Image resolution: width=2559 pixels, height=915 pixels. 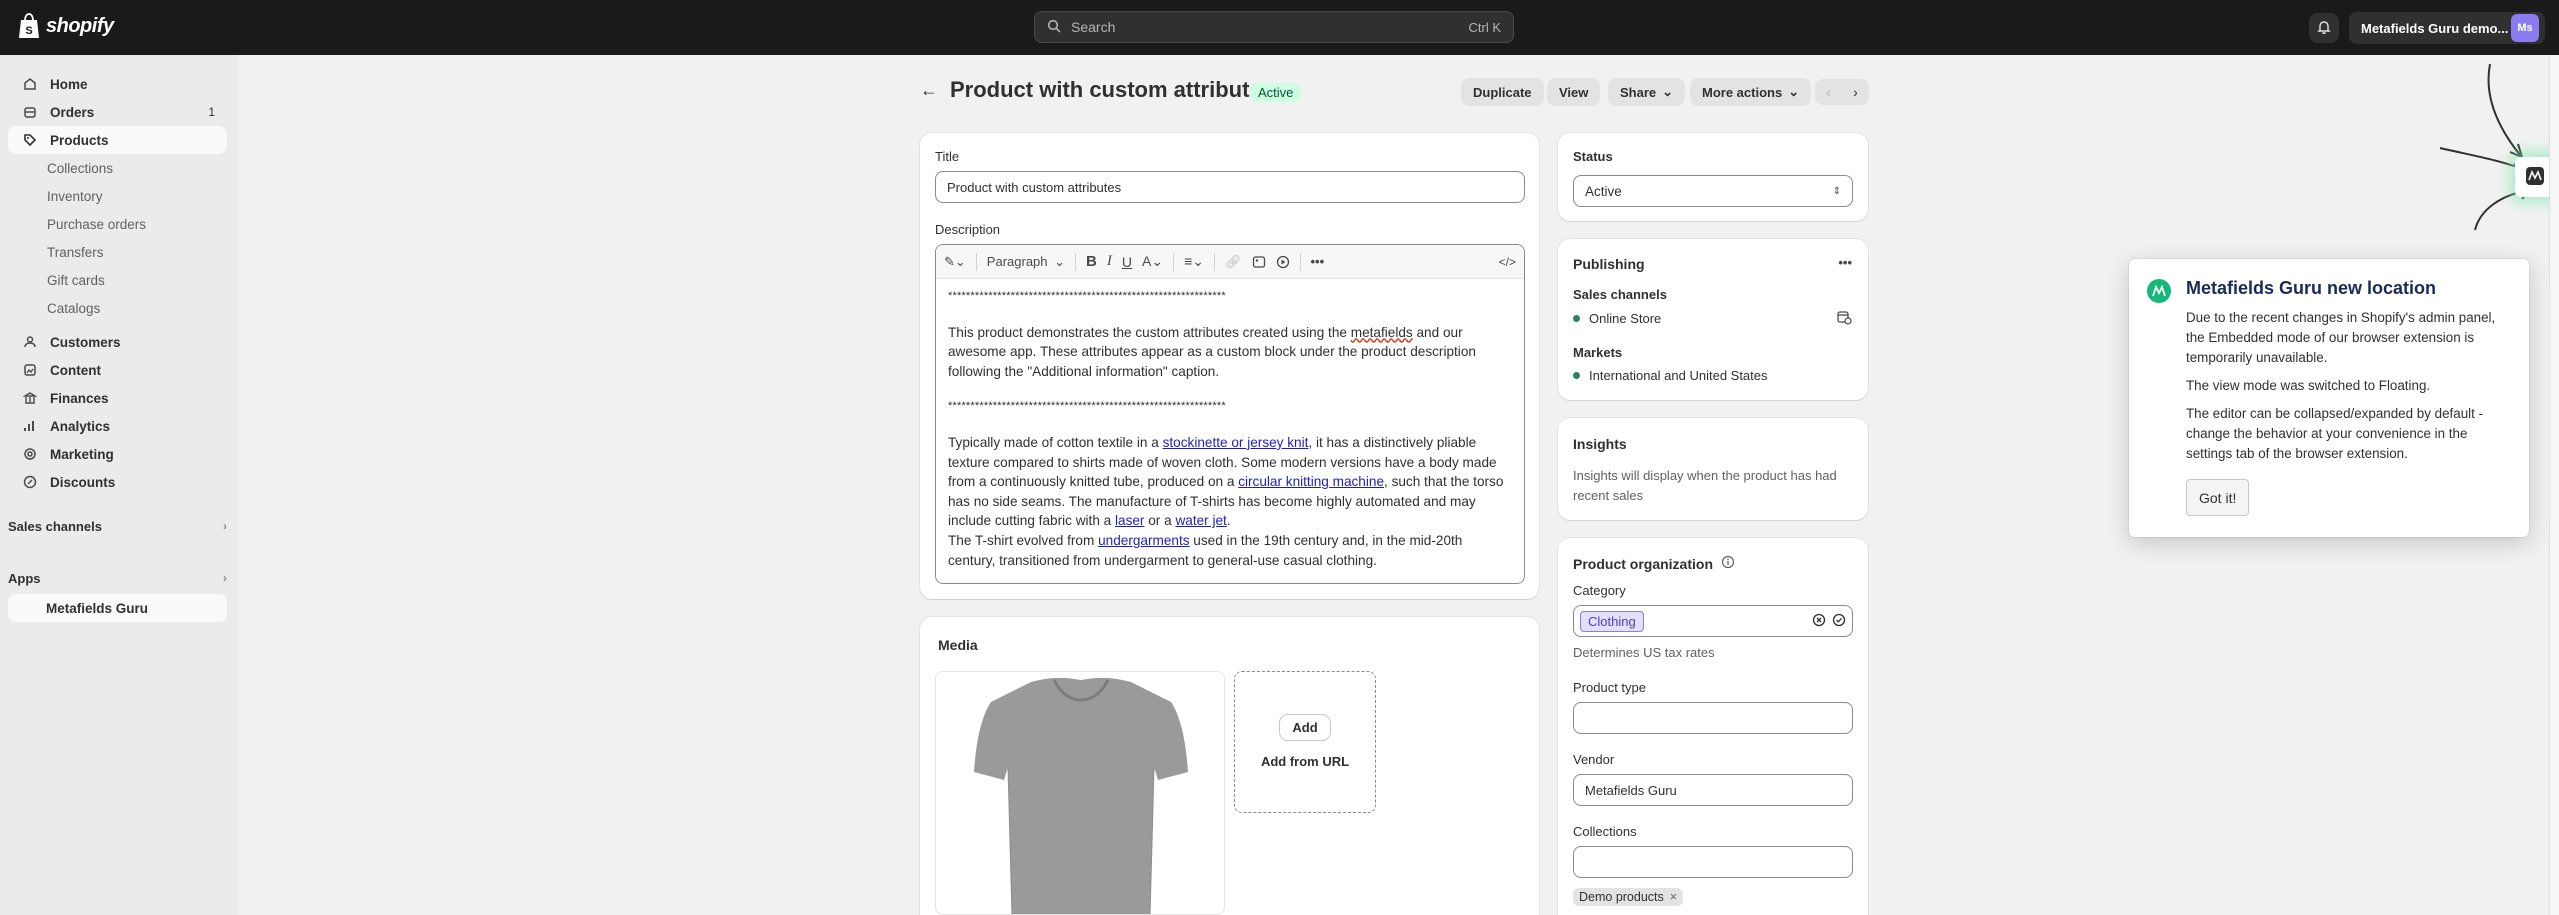 What do you see at coordinates (117, 370) in the screenshot?
I see `sidebar-item-content: Content` at bounding box center [117, 370].